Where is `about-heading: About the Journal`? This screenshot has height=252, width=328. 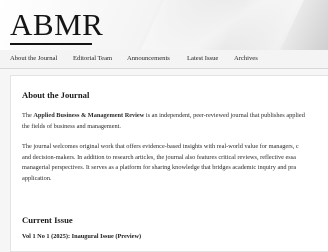
about-heading: About the Journal is located at coordinates (56, 95).